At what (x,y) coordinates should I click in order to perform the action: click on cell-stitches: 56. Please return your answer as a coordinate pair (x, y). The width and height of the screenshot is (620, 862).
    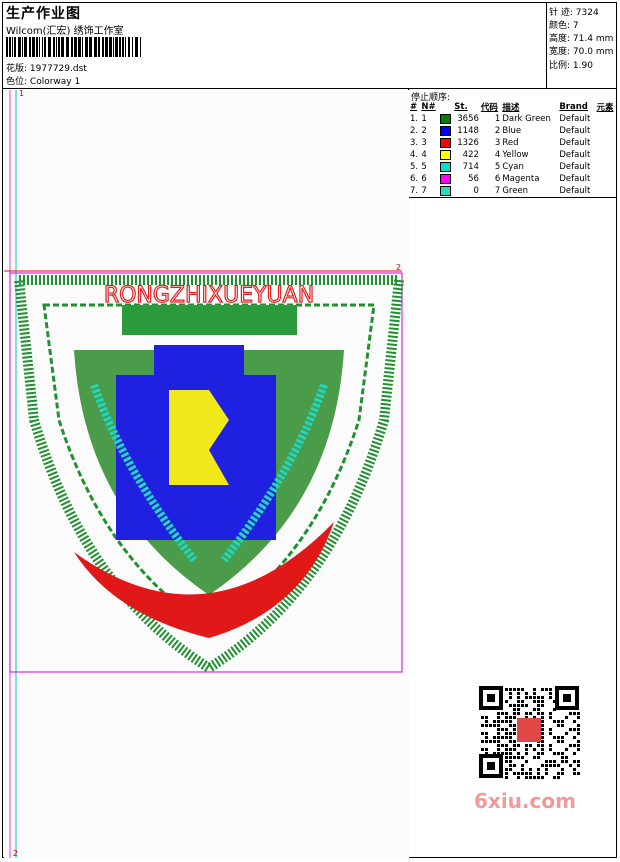
    Looking at the image, I should click on (473, 179).